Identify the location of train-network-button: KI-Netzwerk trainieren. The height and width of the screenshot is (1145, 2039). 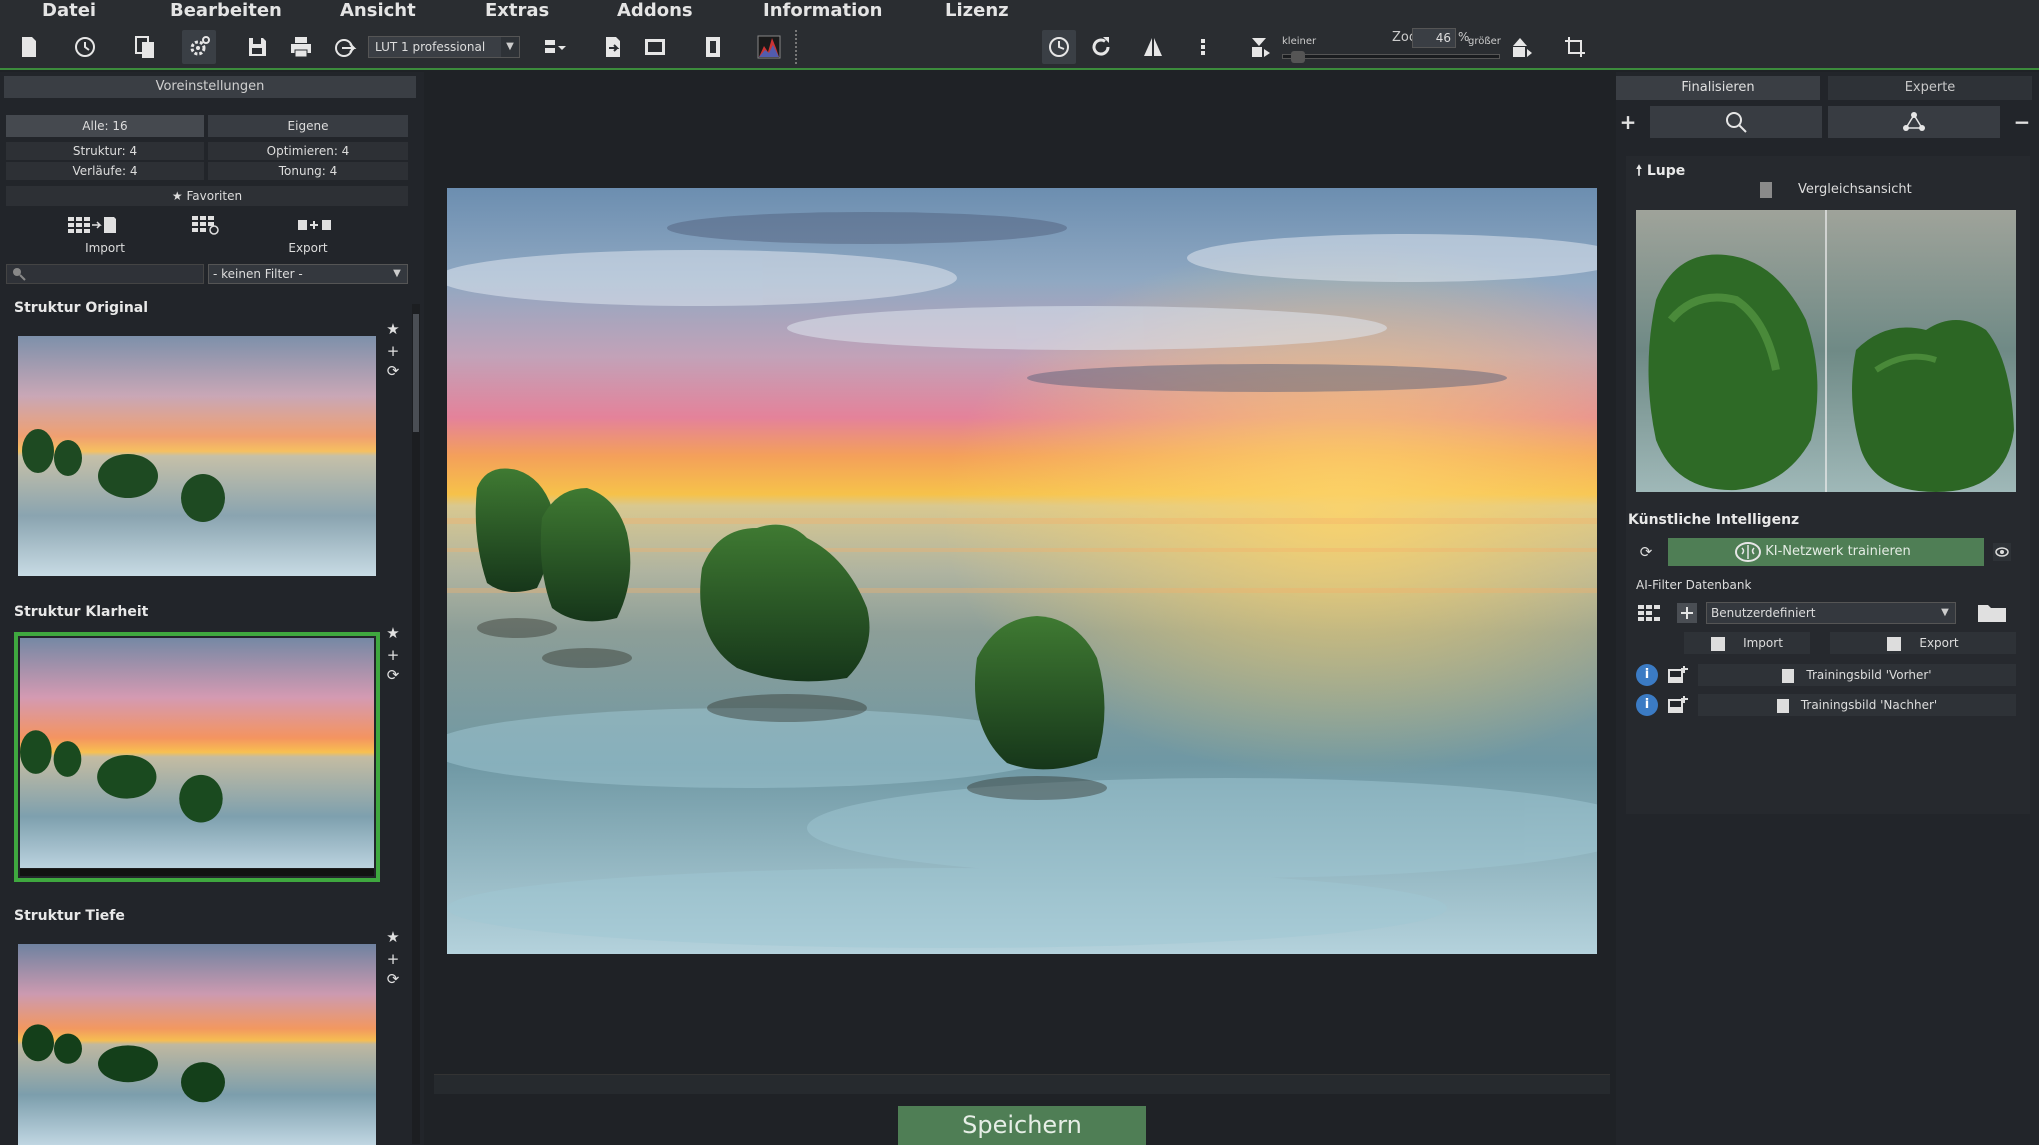
(1826, 552).